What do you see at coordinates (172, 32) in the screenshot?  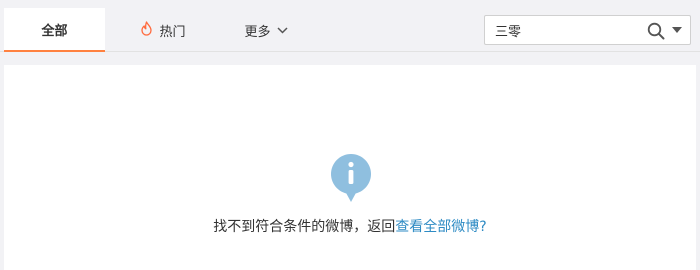 I see `tab-hot-label: 热门` at bounding box center [172, 32].